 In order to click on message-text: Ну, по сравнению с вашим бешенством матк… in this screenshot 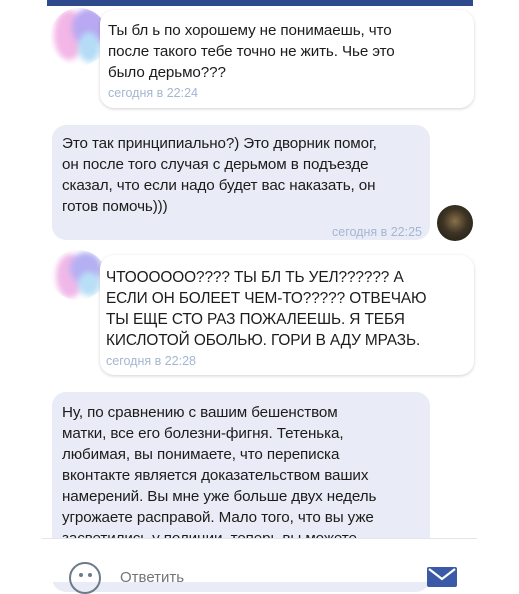, I will do `click(219, 475)`.